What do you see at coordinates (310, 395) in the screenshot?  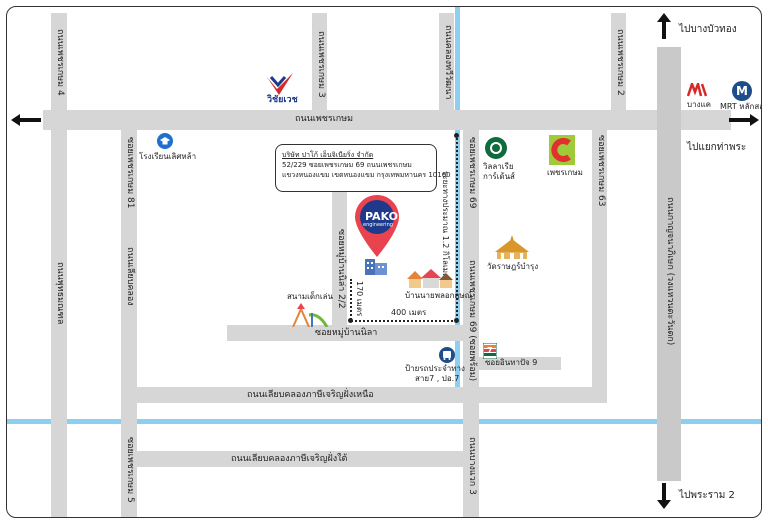 I see `road-canal-north-label: ถนนเลียบคลองภาษีเจริญฝั่งเหนือ` at bounding box center [310, 395].